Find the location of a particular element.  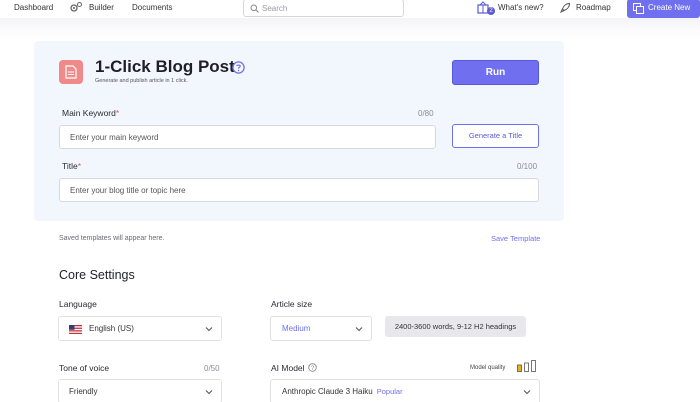

us-flag-icon is located at coordinates (75, 329).